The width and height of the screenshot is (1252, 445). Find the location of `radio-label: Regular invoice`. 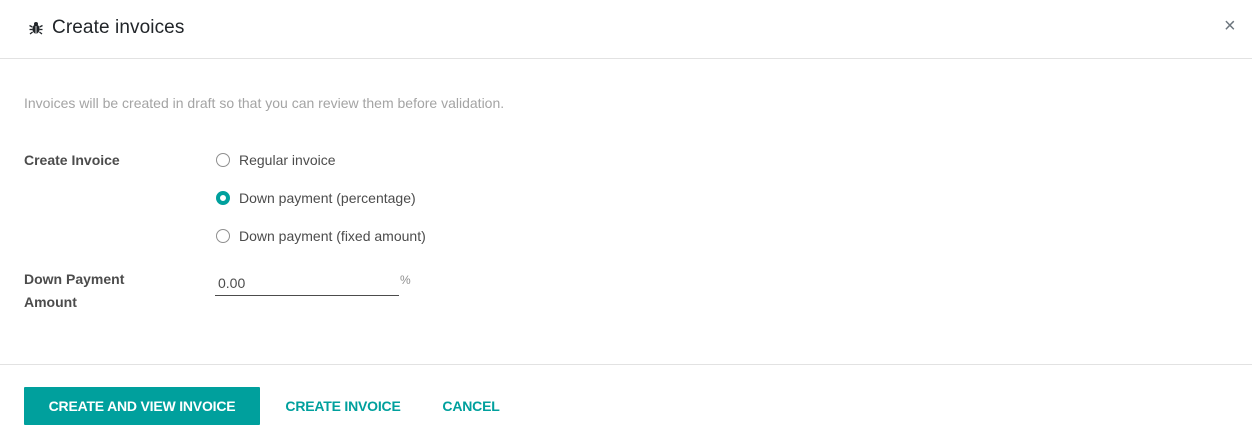

radio-label: Regular invoice is located at coordinates (287, 160).